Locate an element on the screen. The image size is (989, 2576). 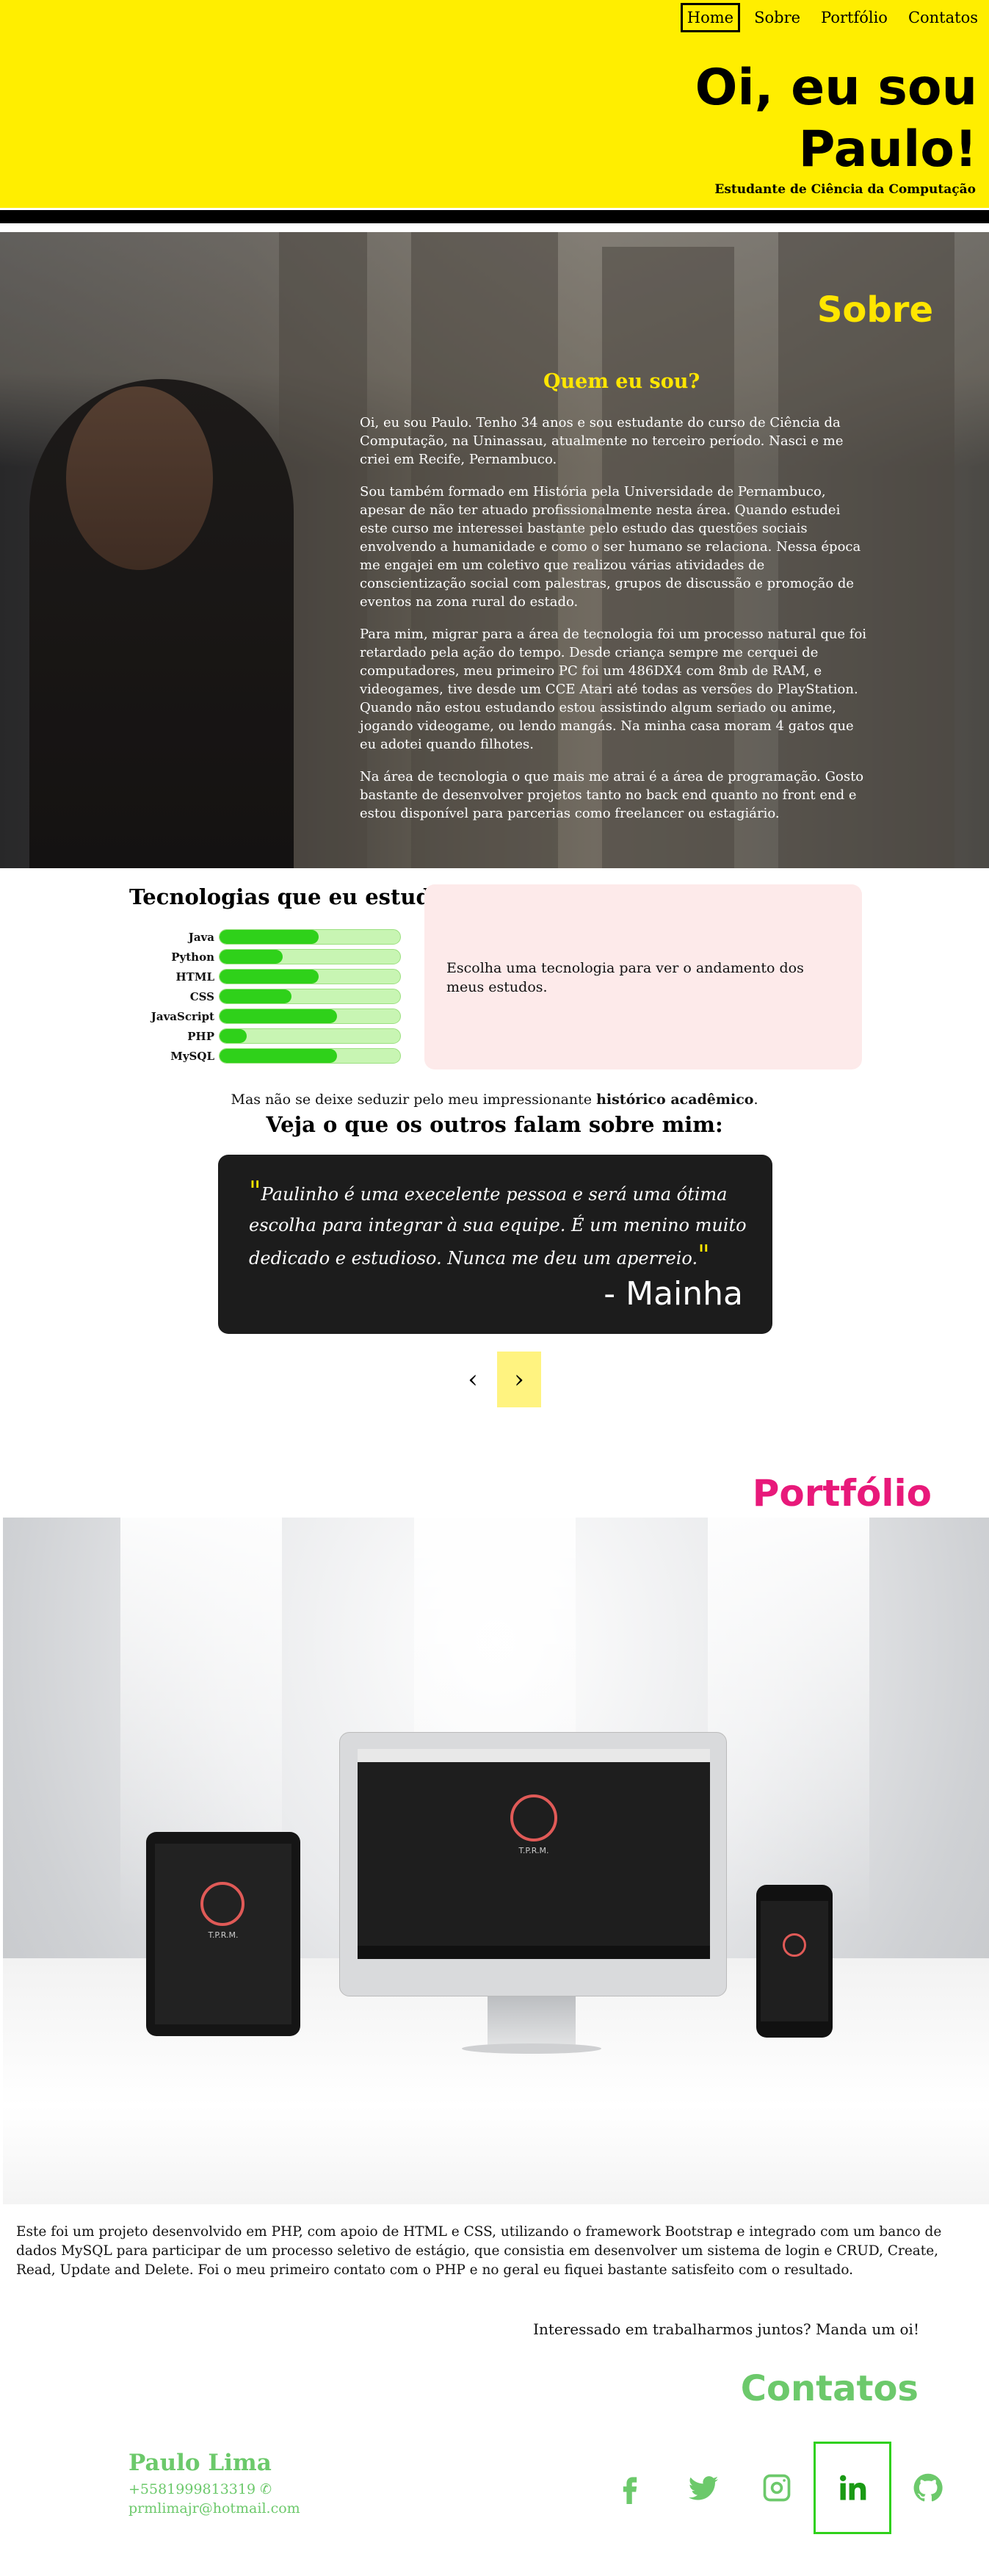
nav-sobre: Sobre is located at coordinates (777, 17).